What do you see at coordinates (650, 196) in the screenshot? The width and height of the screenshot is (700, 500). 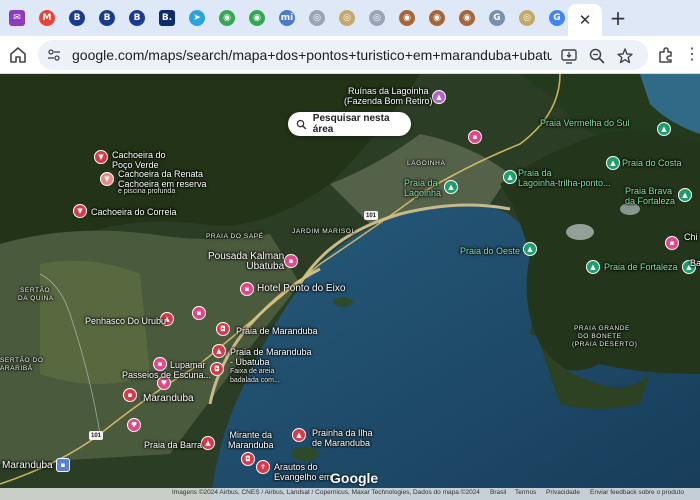 I see `place-label: Praia Brava da Fortaleza` at bounding box center [650, 196].